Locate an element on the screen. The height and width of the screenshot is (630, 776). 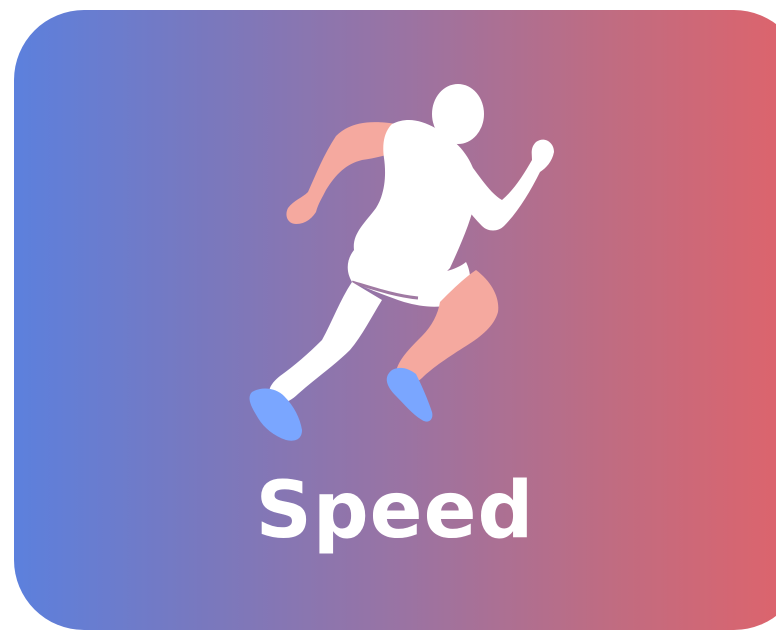
back-leg is located at coordinates (325, 342).